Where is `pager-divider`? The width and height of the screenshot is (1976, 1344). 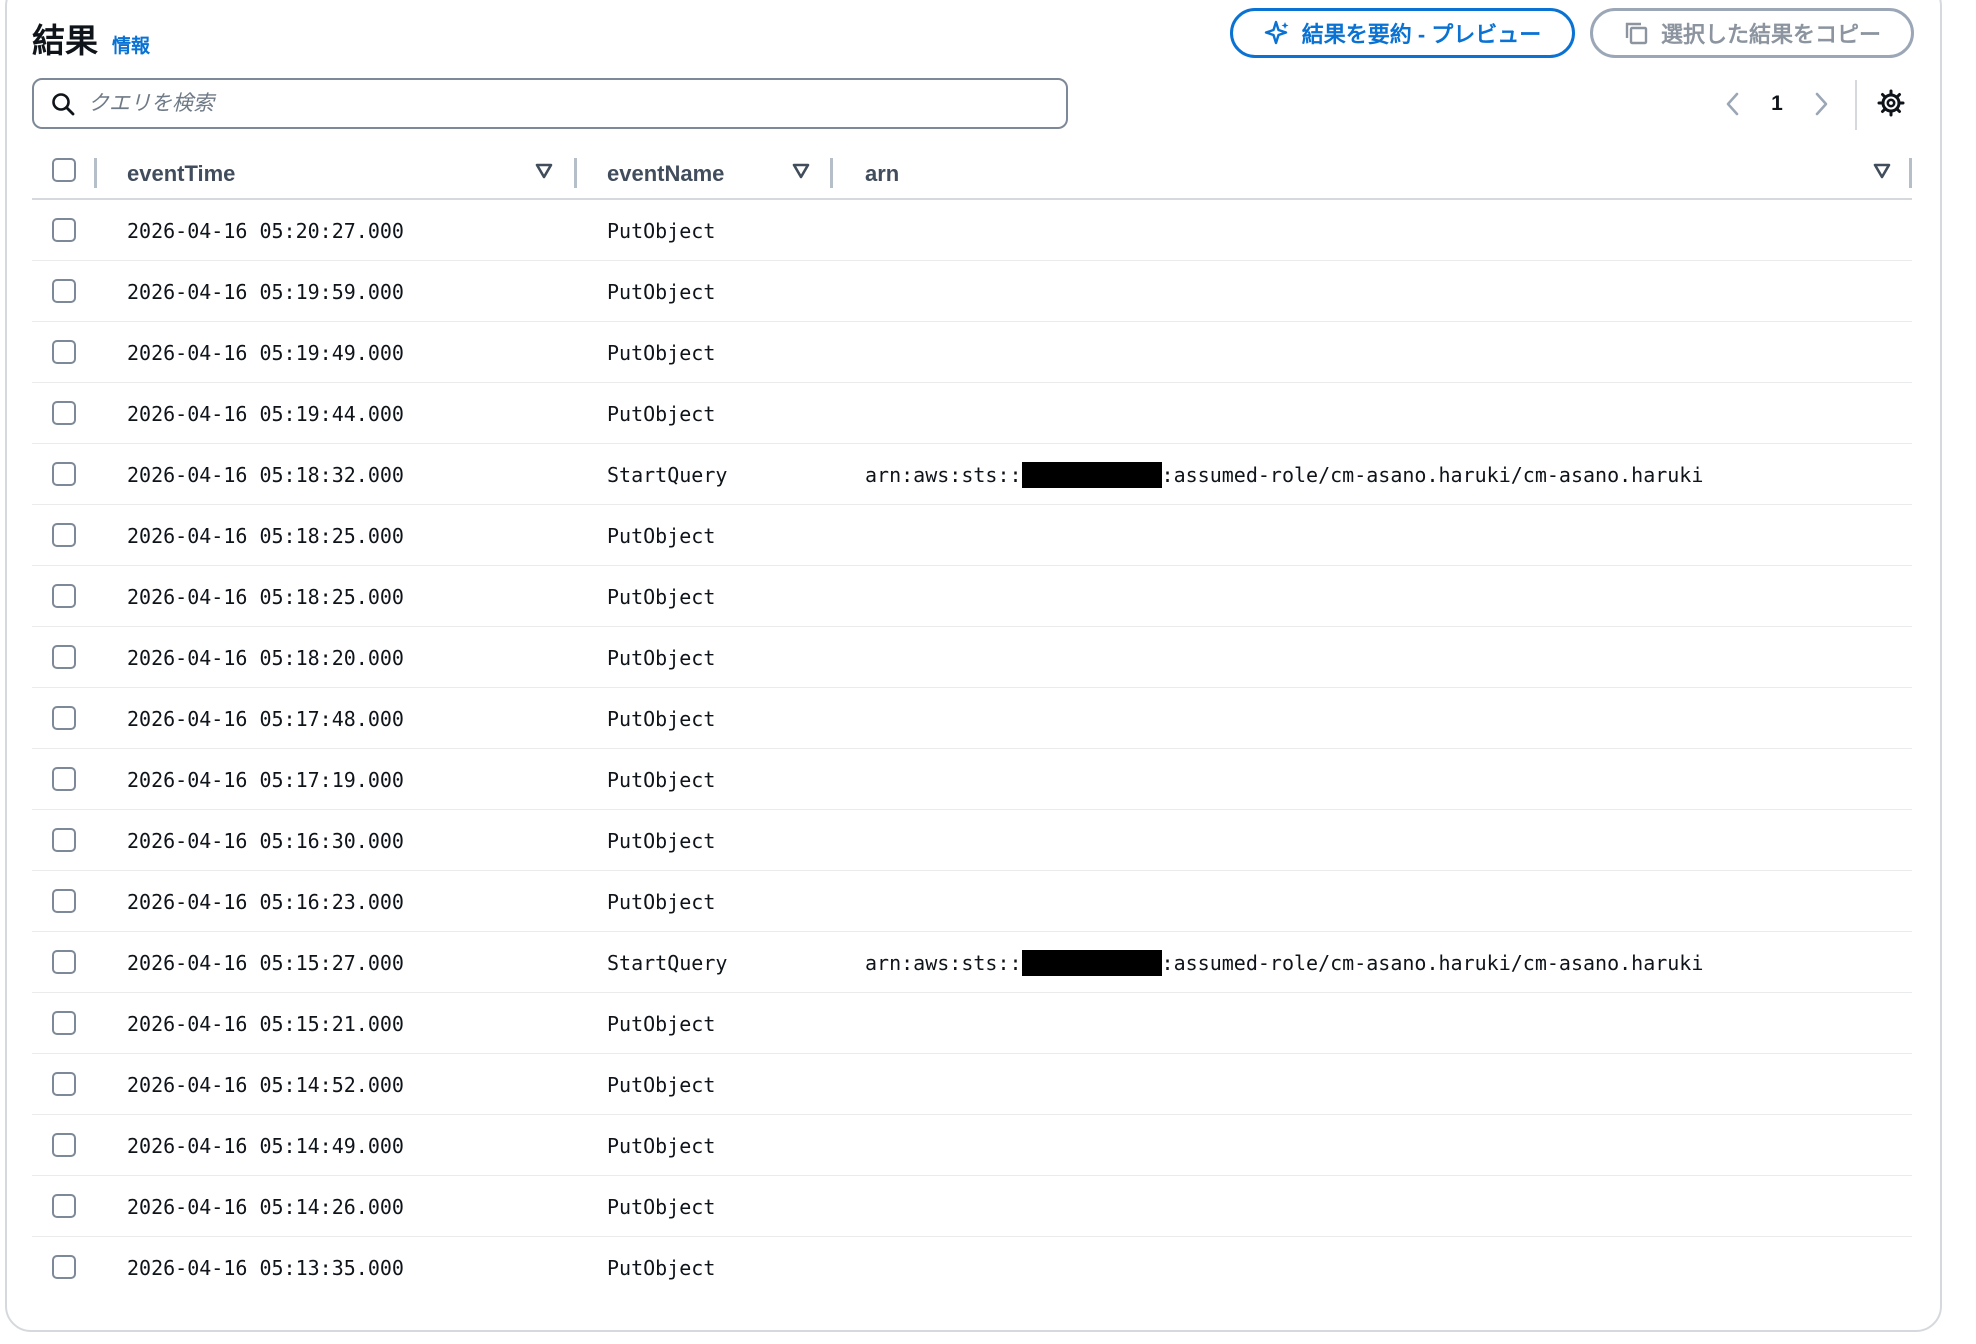 pager-divider is located at coordinates (1856, 105).